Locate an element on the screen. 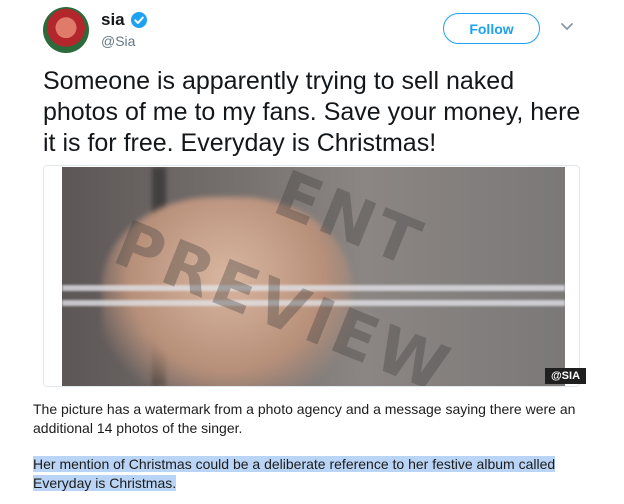 Image resolution: width=624 pixels, height=504 pixels. tweet-author-row: sia is located at coordinates (124, 20).